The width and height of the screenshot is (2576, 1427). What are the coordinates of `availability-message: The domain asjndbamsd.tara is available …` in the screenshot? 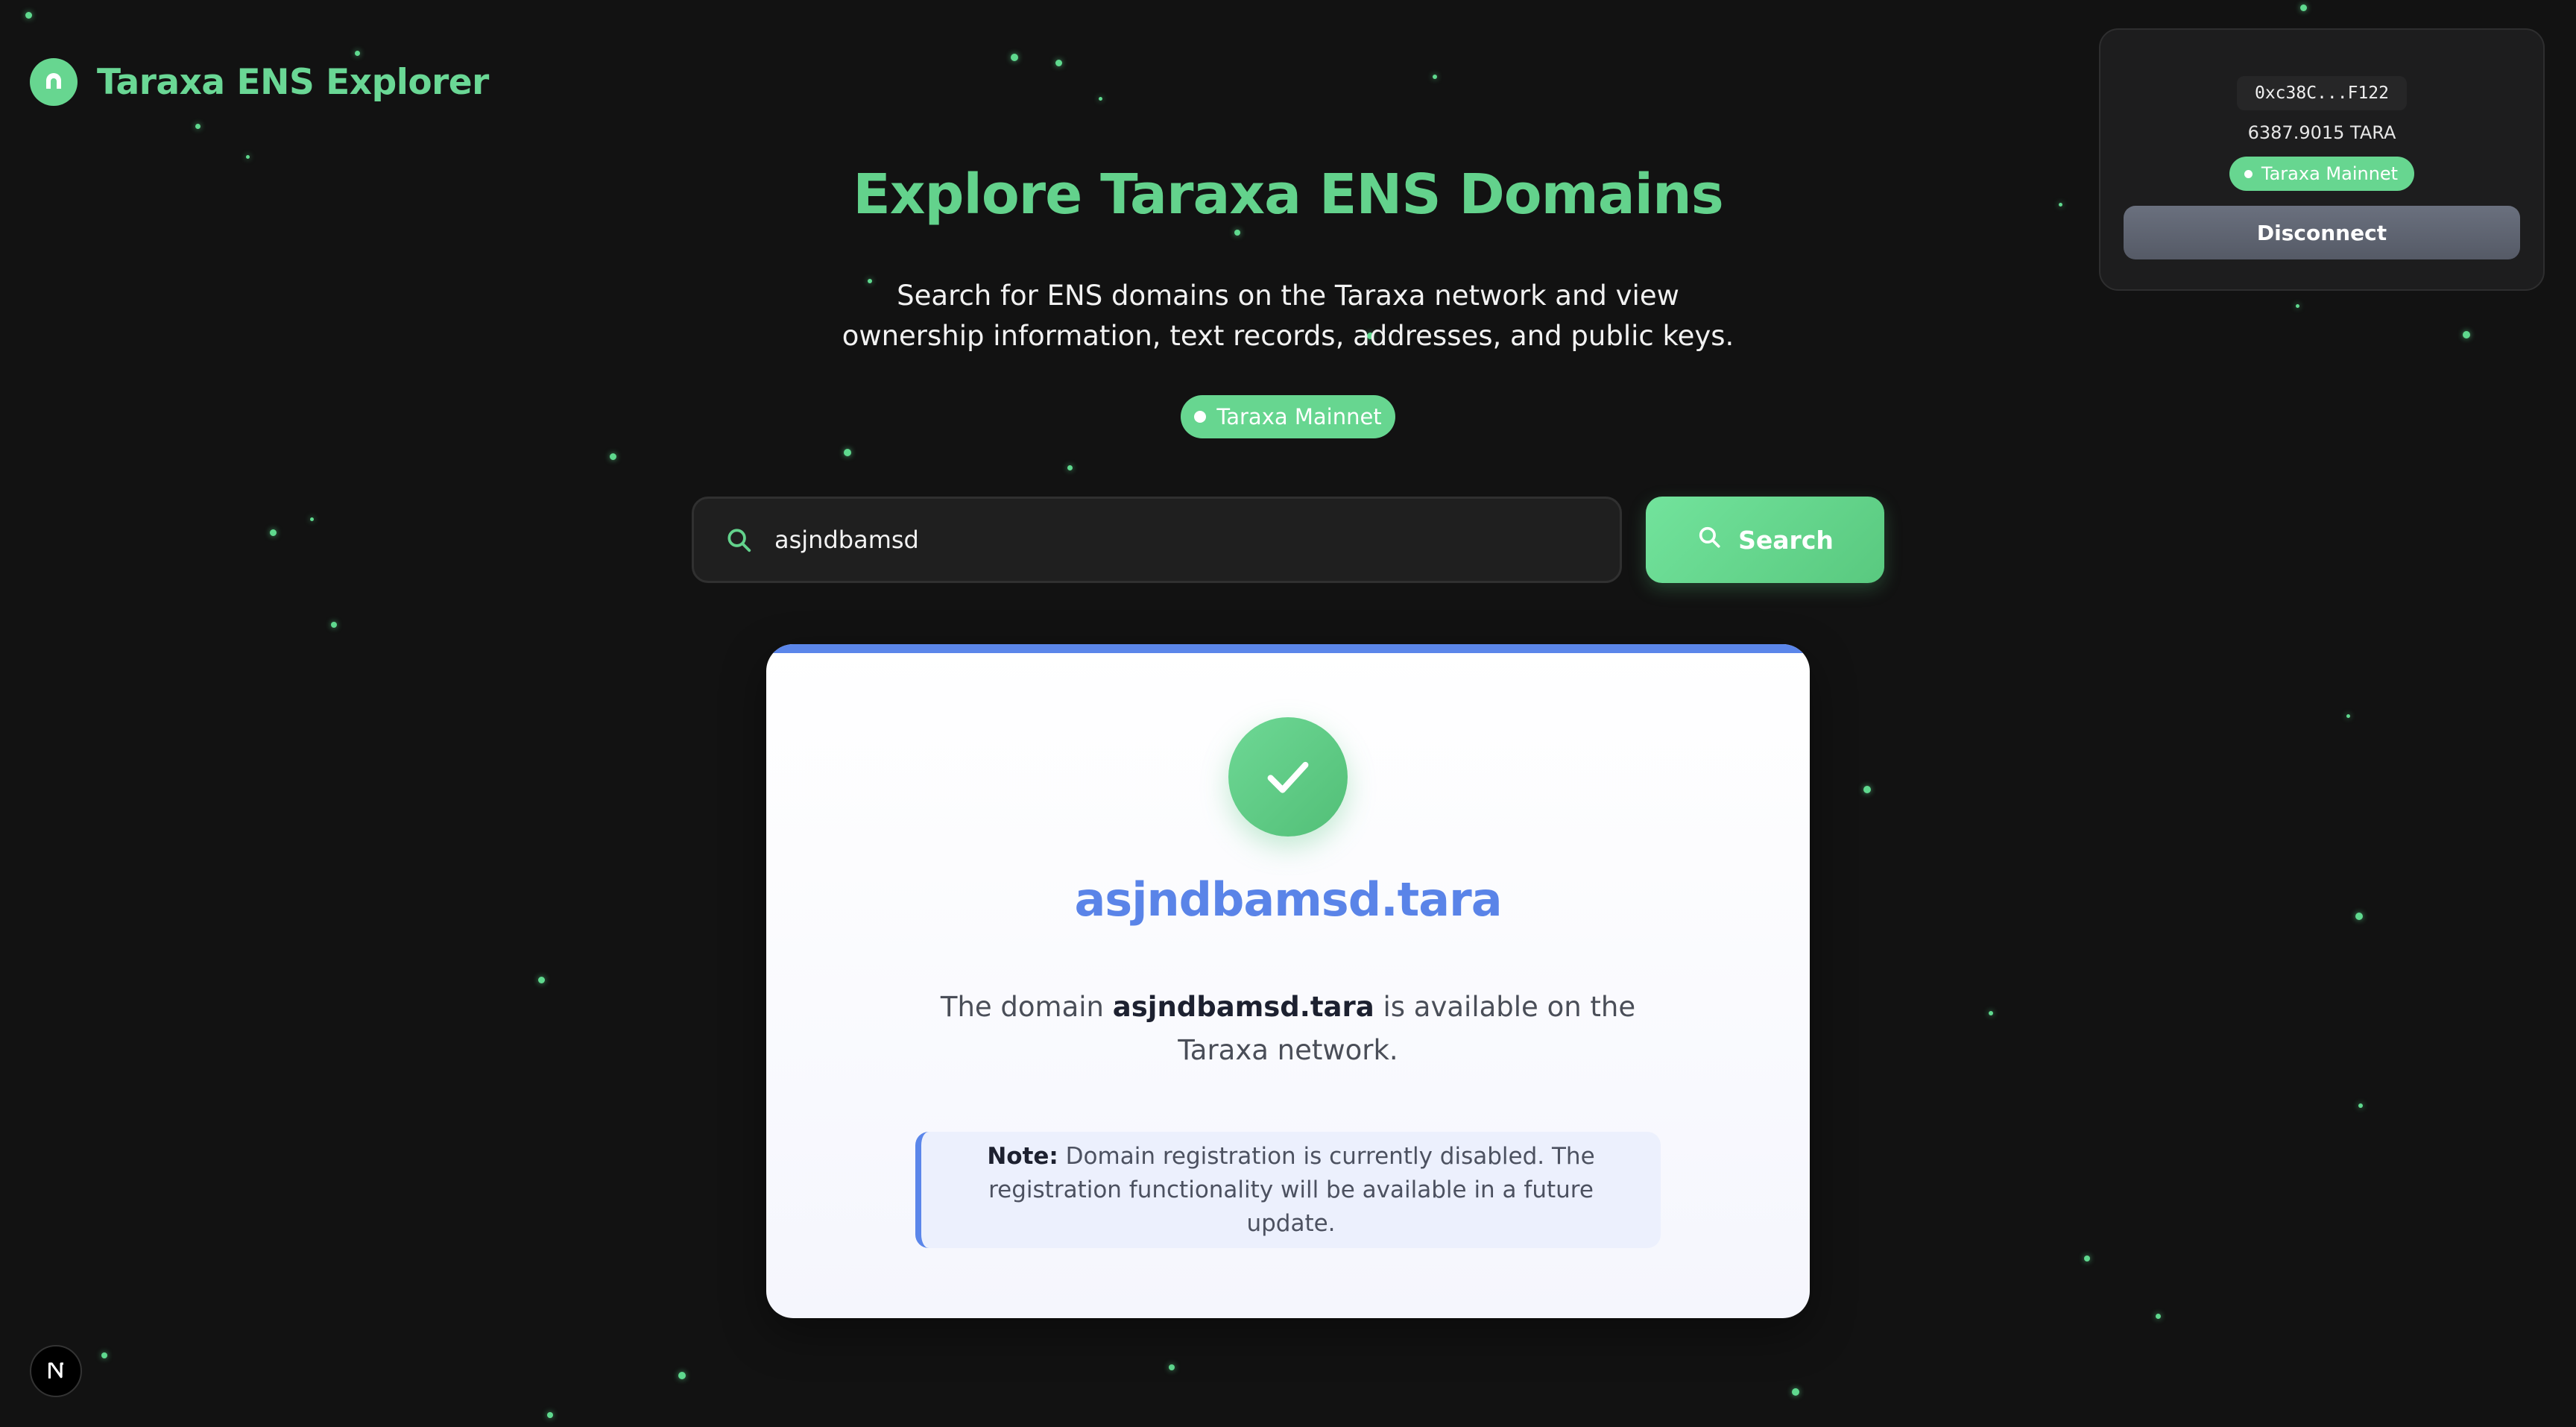 It's located at (1288, 1029).